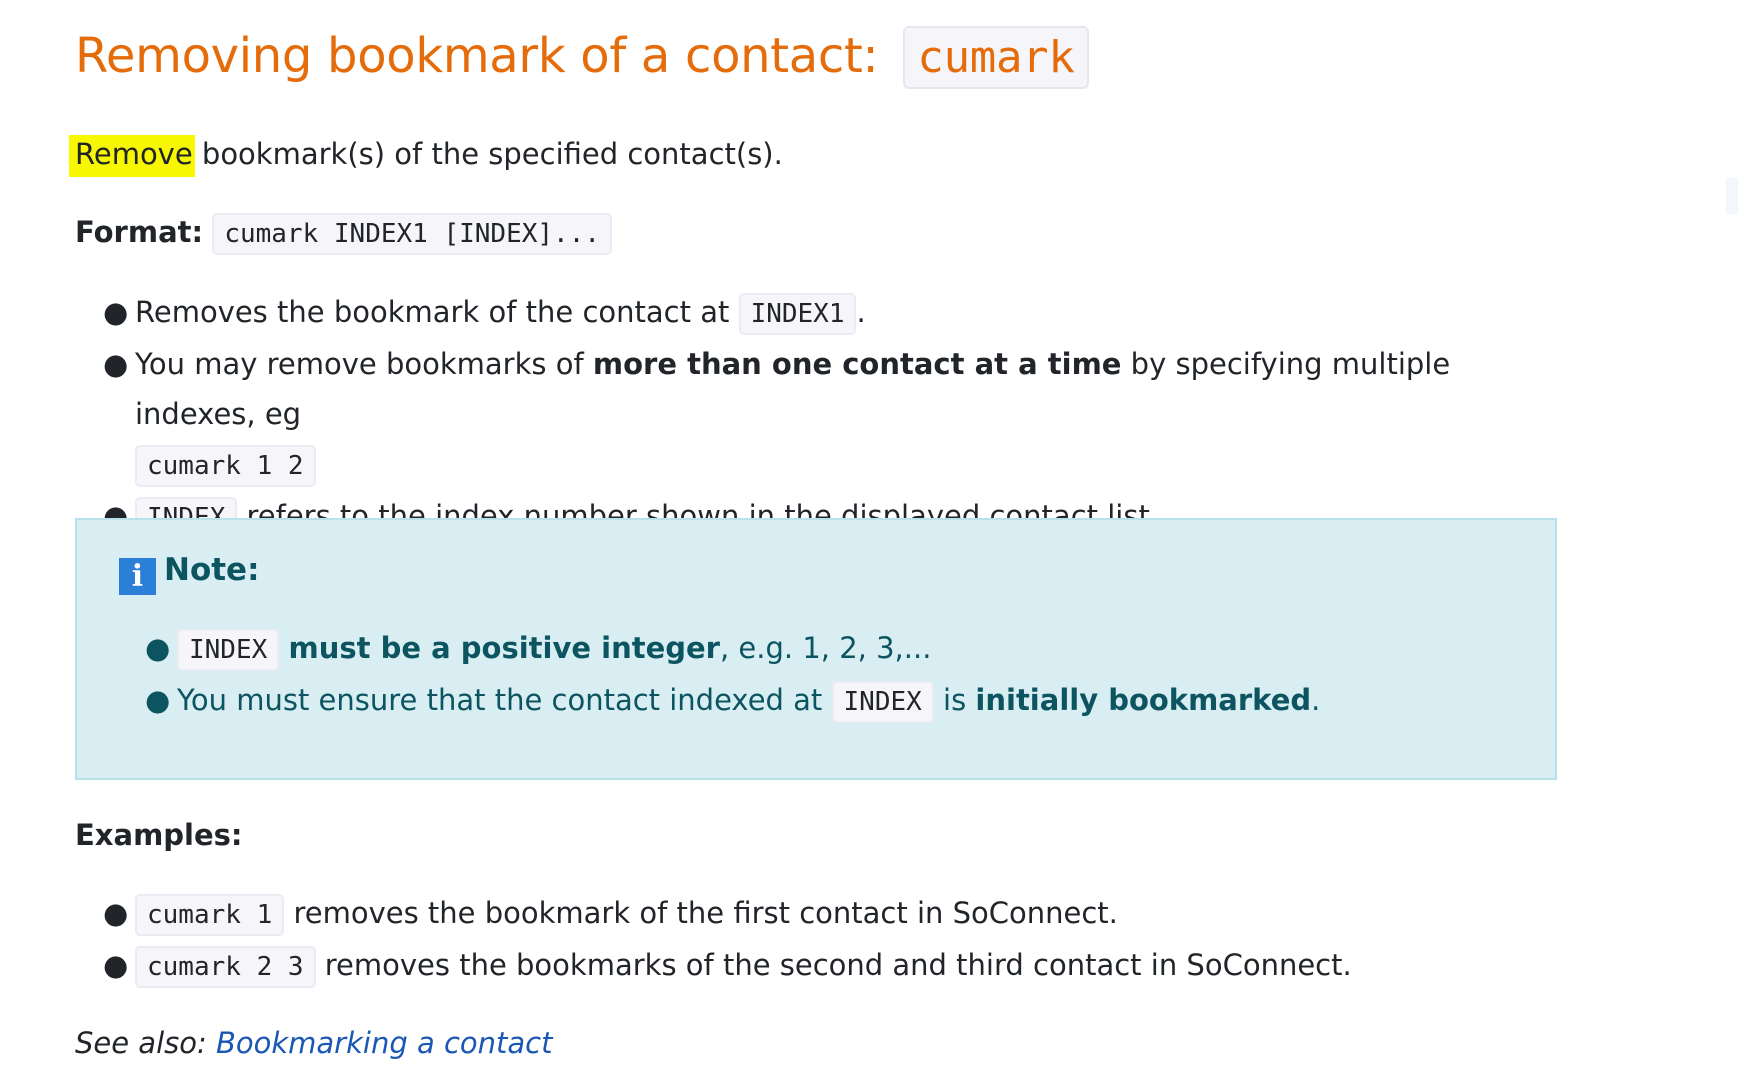  I want to click on note-title: i Note:, so click(189, 573).